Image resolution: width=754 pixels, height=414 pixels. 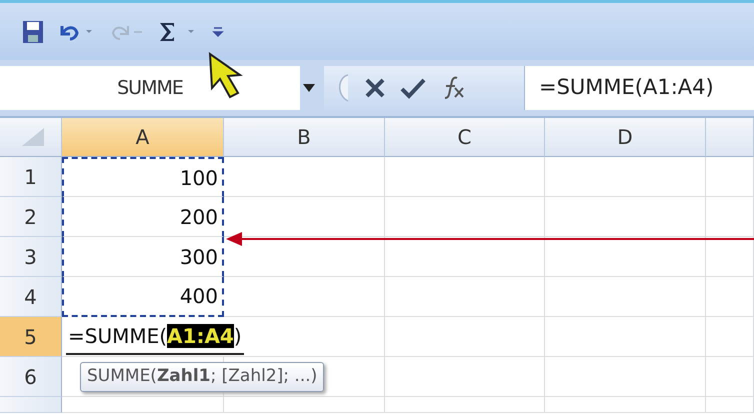 What do you see at coordinates (304, 137) in the screenshot?
I see `column-header: B` at bounding box center [304, 137].